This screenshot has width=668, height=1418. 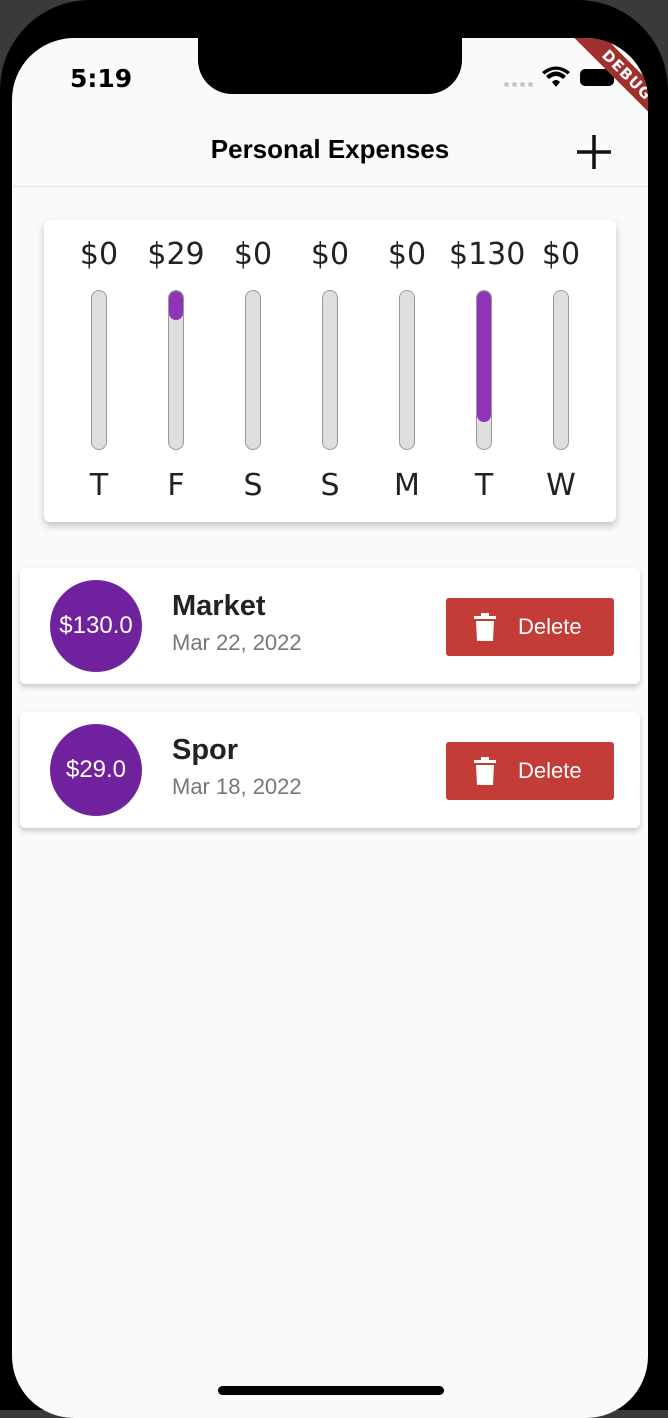 What do you see at coordinates (237, 642) in the screenshot?
I see `transaction-date: Mar 22, 2022` at bounding box center [237, 642].